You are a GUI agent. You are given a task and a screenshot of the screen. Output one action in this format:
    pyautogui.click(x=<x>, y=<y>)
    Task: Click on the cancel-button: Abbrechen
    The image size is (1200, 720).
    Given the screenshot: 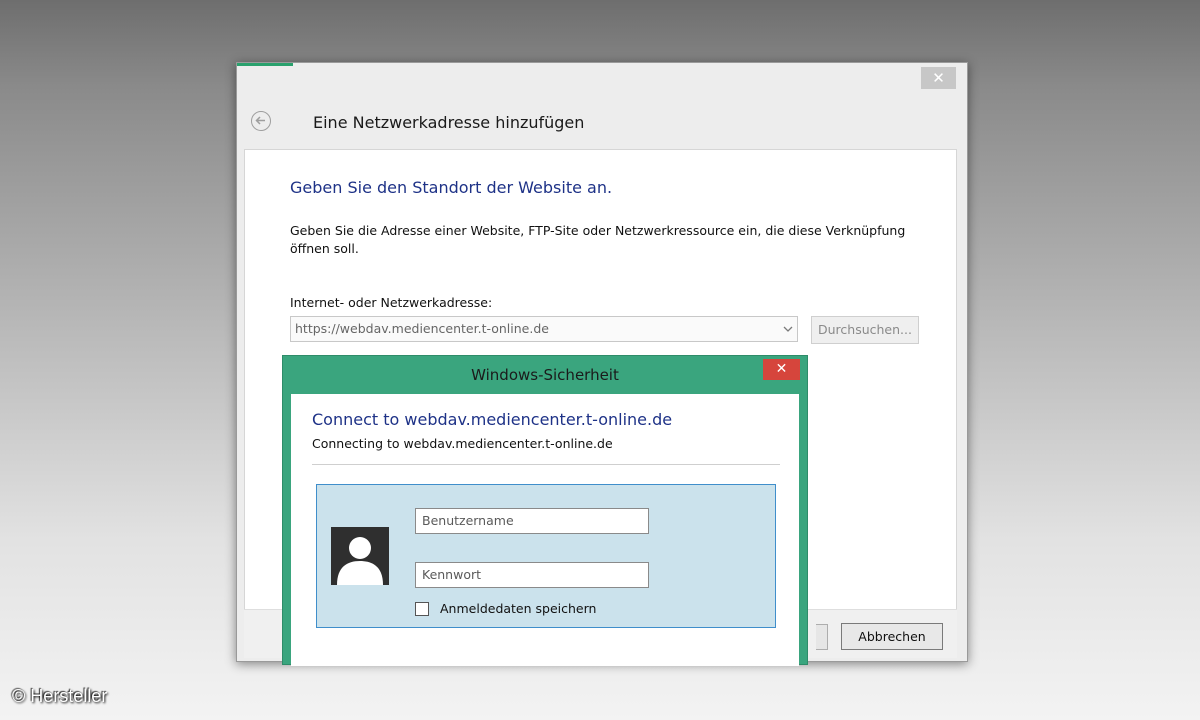 What is the action you would take?
    pyautogui.click(x=892, y=636)
    